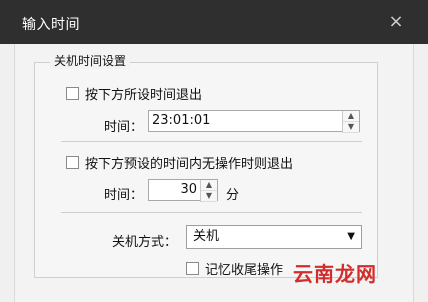 This screenshot has height=302, width=428. What do you see at coordinates (51, 25) in the screenshot?
I see `window-title: 输入时间` at bounding box center [51, 25].